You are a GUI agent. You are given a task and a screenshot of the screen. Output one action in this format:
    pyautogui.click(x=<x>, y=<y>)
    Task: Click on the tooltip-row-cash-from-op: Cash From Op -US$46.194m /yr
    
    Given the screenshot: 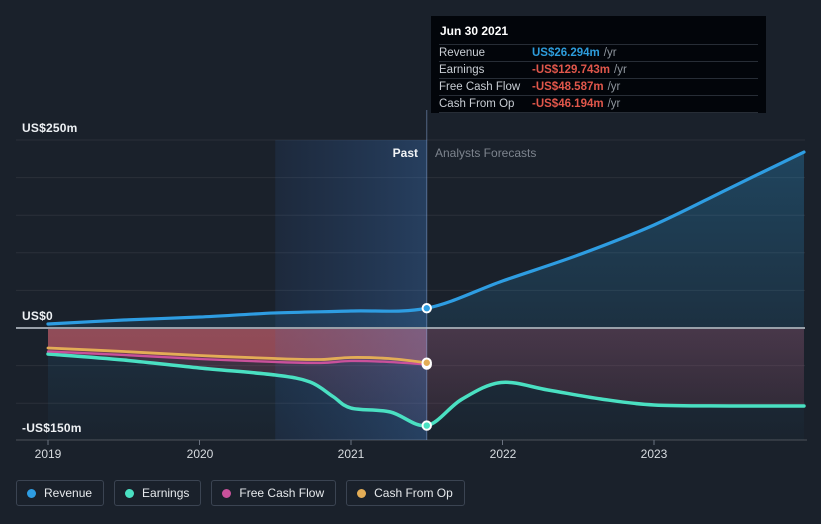 What is the action you would take?
    pyautogui.click(x=598, y=104)
    